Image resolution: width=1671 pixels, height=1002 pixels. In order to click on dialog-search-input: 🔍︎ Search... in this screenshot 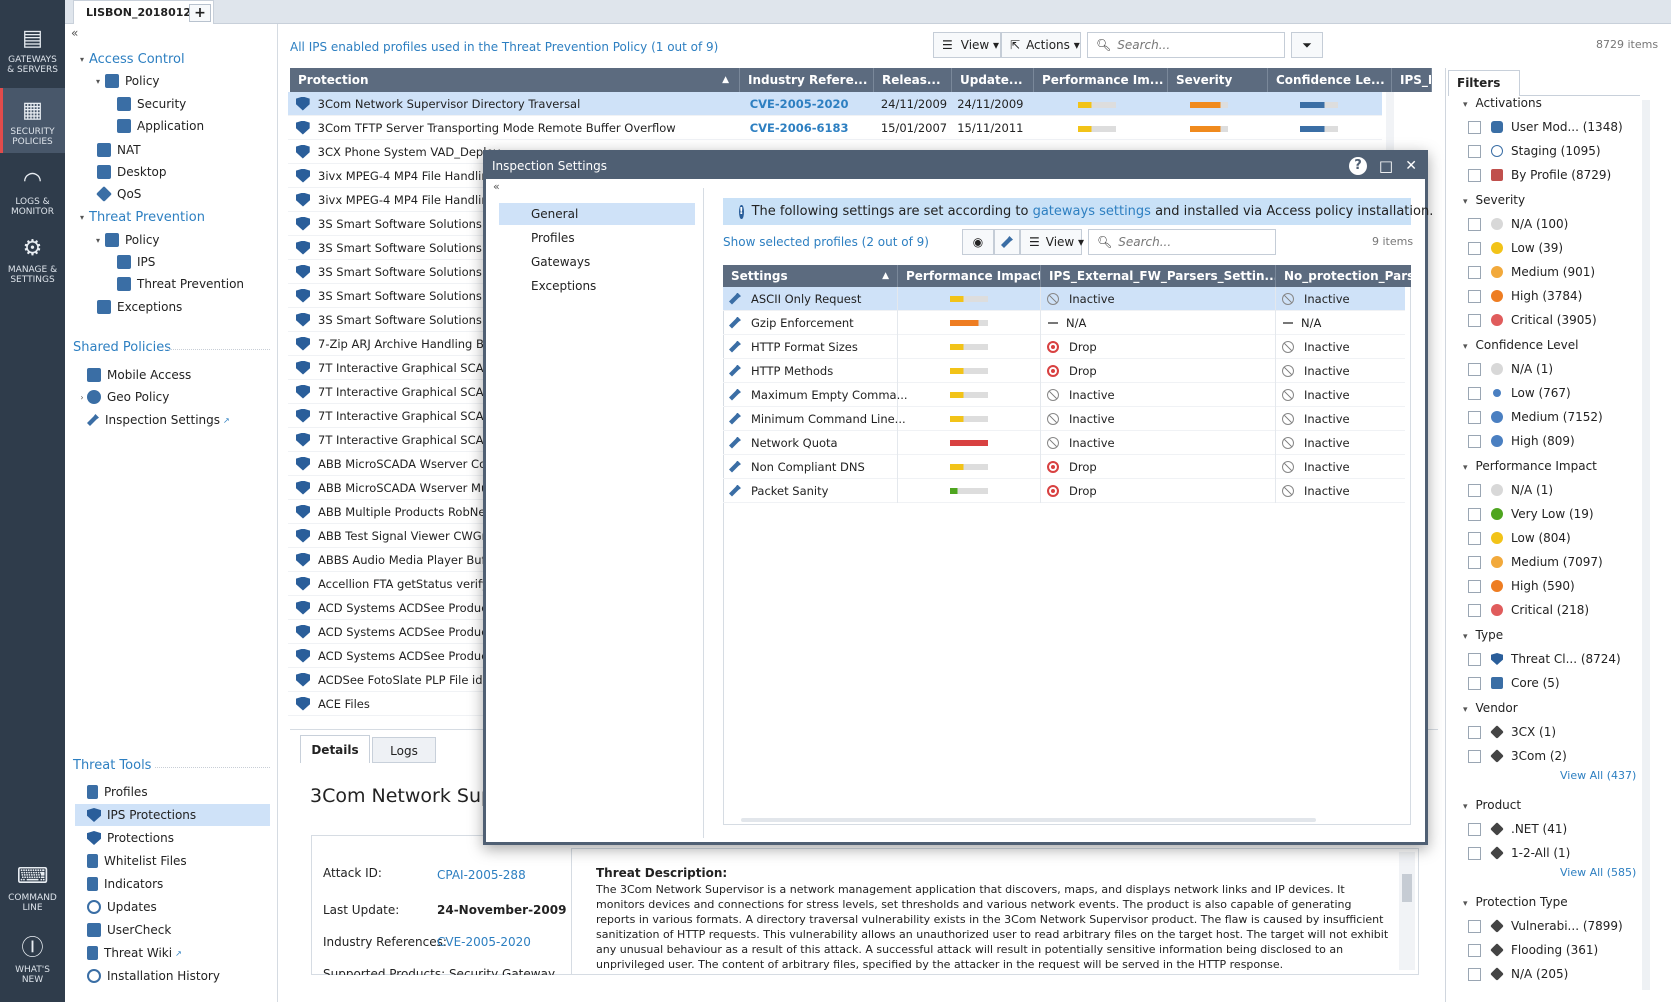, I will do `click(1182, 242)`.